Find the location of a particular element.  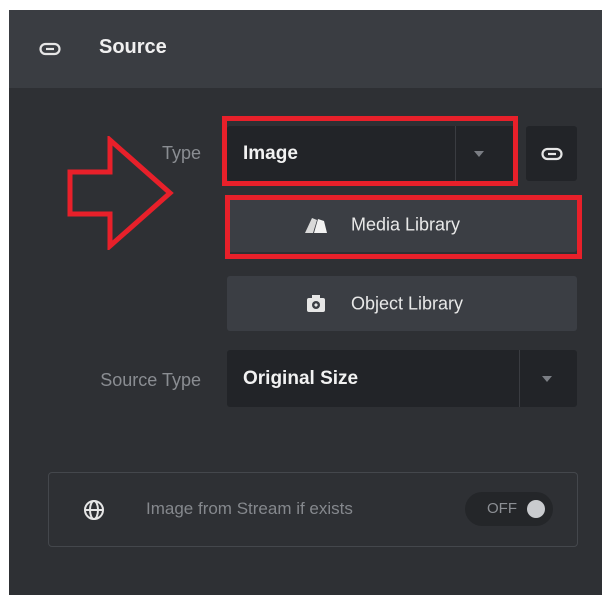

stream-option-label: Image from Stream if exists is located at coordinates (249, 508).